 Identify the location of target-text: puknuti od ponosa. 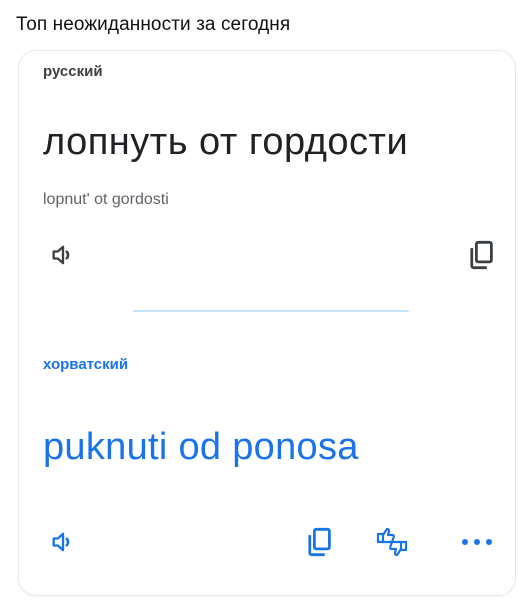
(201, 447).